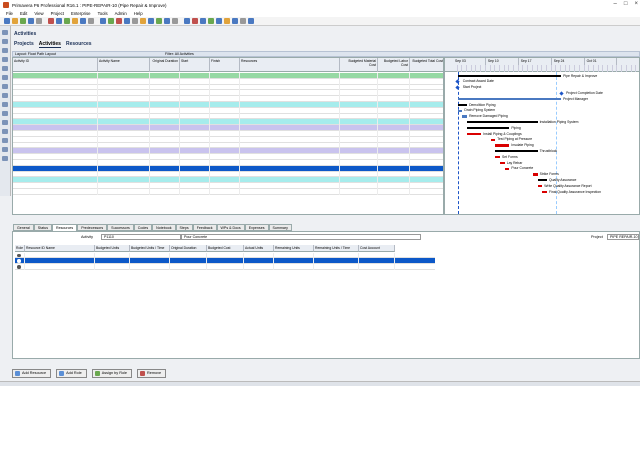  What do you see at coordinates (55, 65) in the screenshot?
I see `column-header-activity-id: Activity ID` at bounding box center [55, 65].